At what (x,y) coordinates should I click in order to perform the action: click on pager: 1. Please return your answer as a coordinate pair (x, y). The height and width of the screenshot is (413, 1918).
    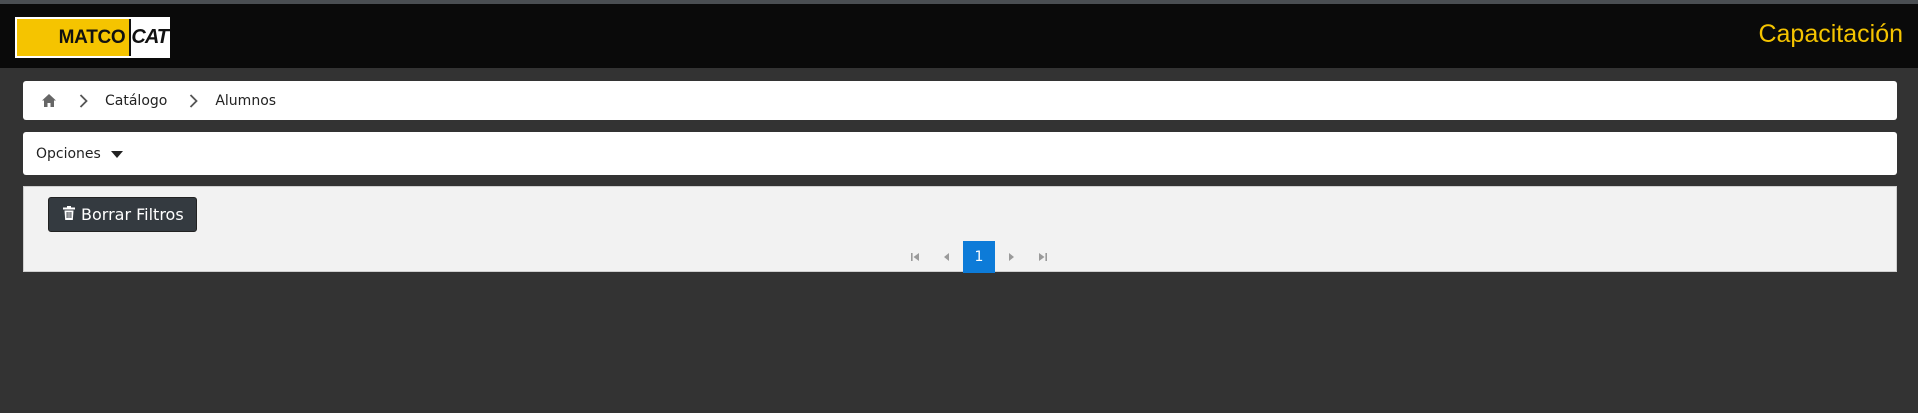
    Looking at the image, I should click on (979, 257).